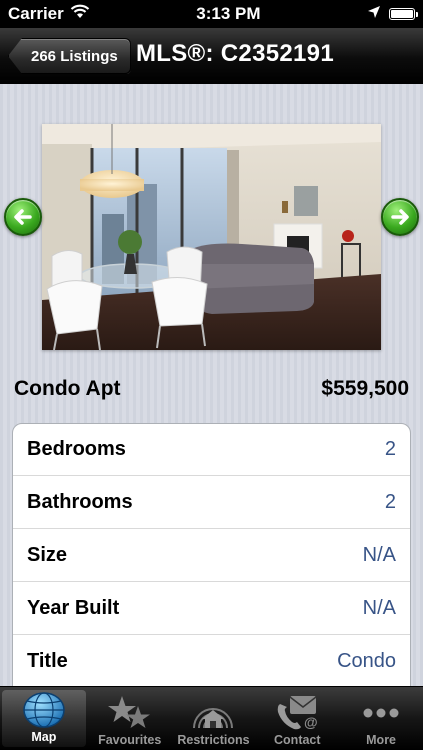  Describe the element at coordinates (67, 388) in the screenshot. I see `property-type: Condo Apt` at that location.